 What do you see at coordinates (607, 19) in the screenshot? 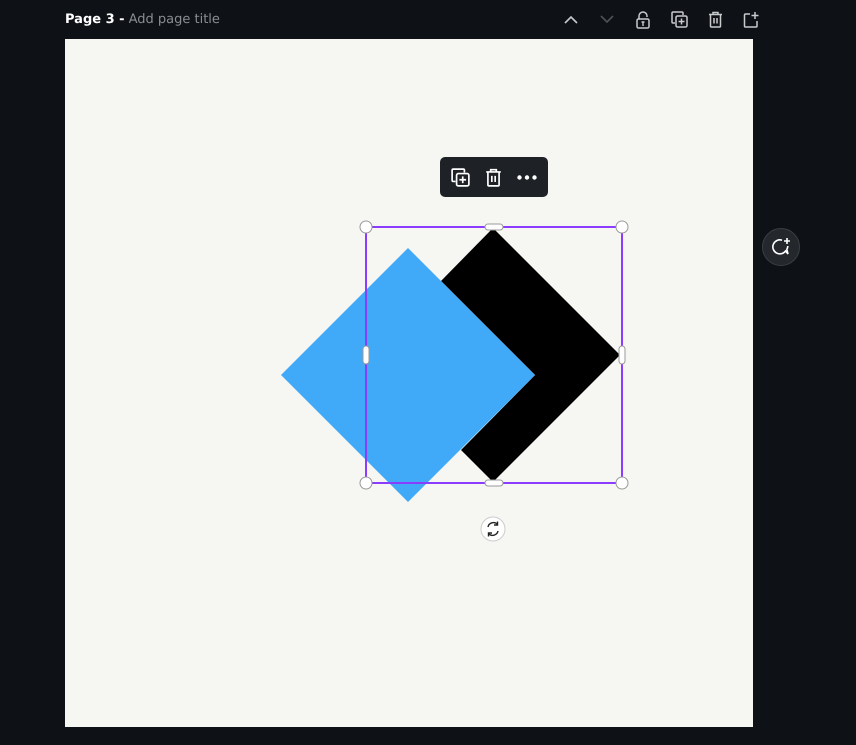
I see `chevron-down-icon` at bounding box center [607, 19].